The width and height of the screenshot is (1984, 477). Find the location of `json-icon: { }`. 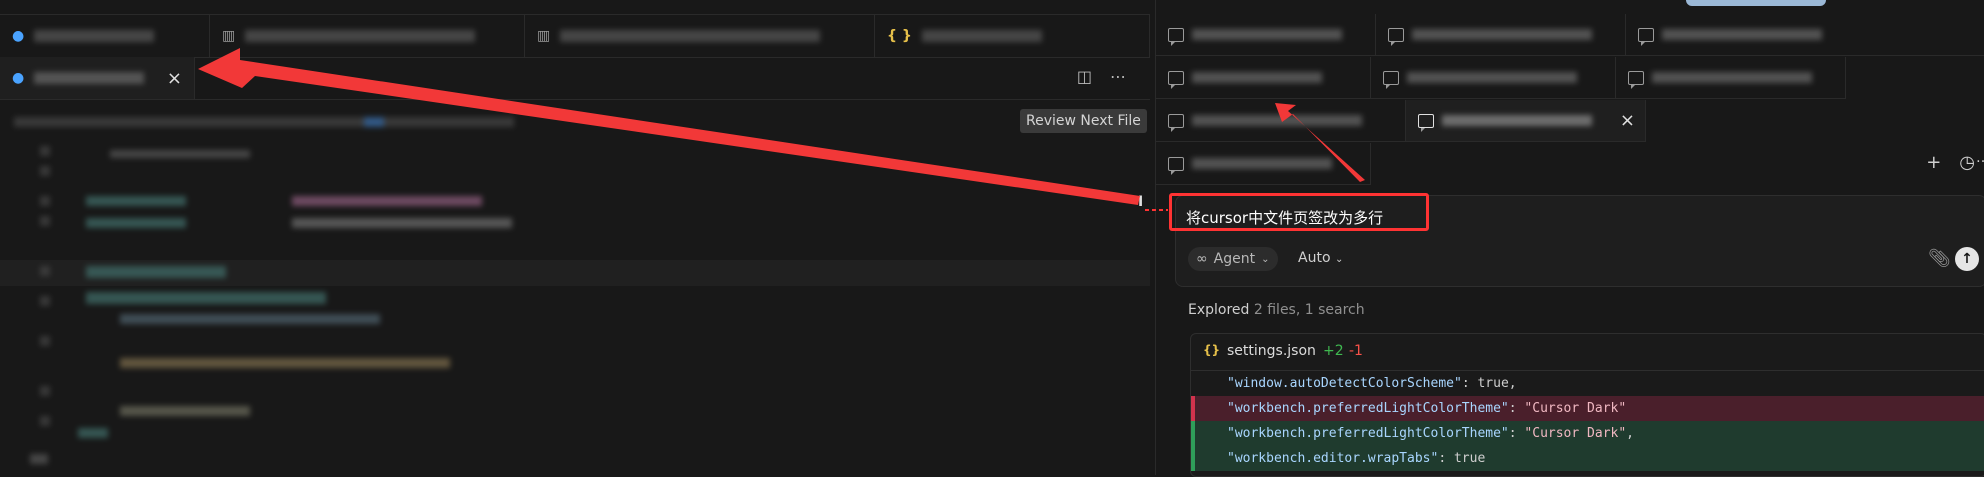

json-icon: { } is located at coordinates (899, 36).